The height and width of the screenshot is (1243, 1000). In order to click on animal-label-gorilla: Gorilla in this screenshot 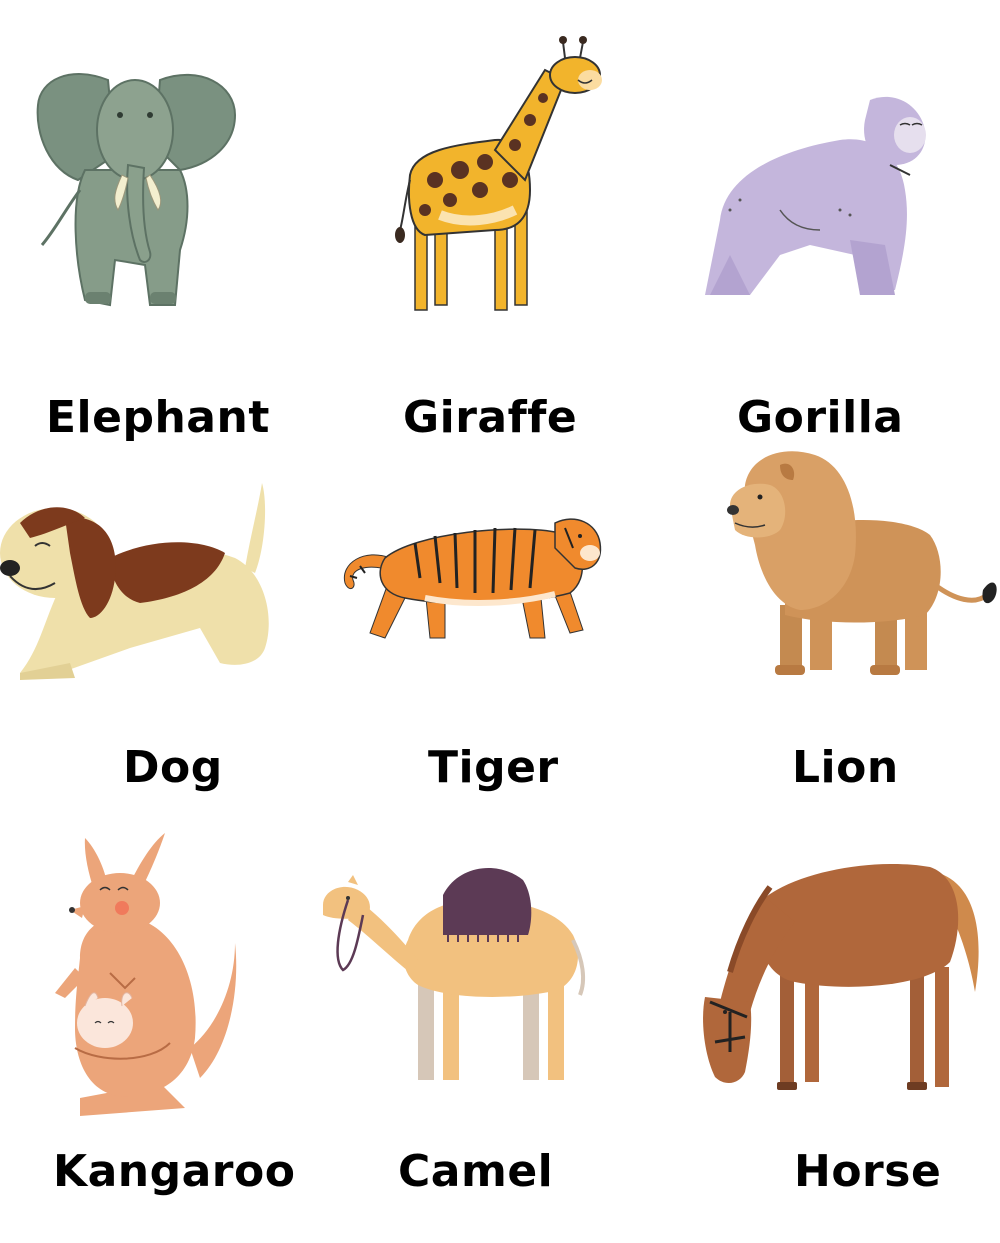, I will do `click(820, 417)`.